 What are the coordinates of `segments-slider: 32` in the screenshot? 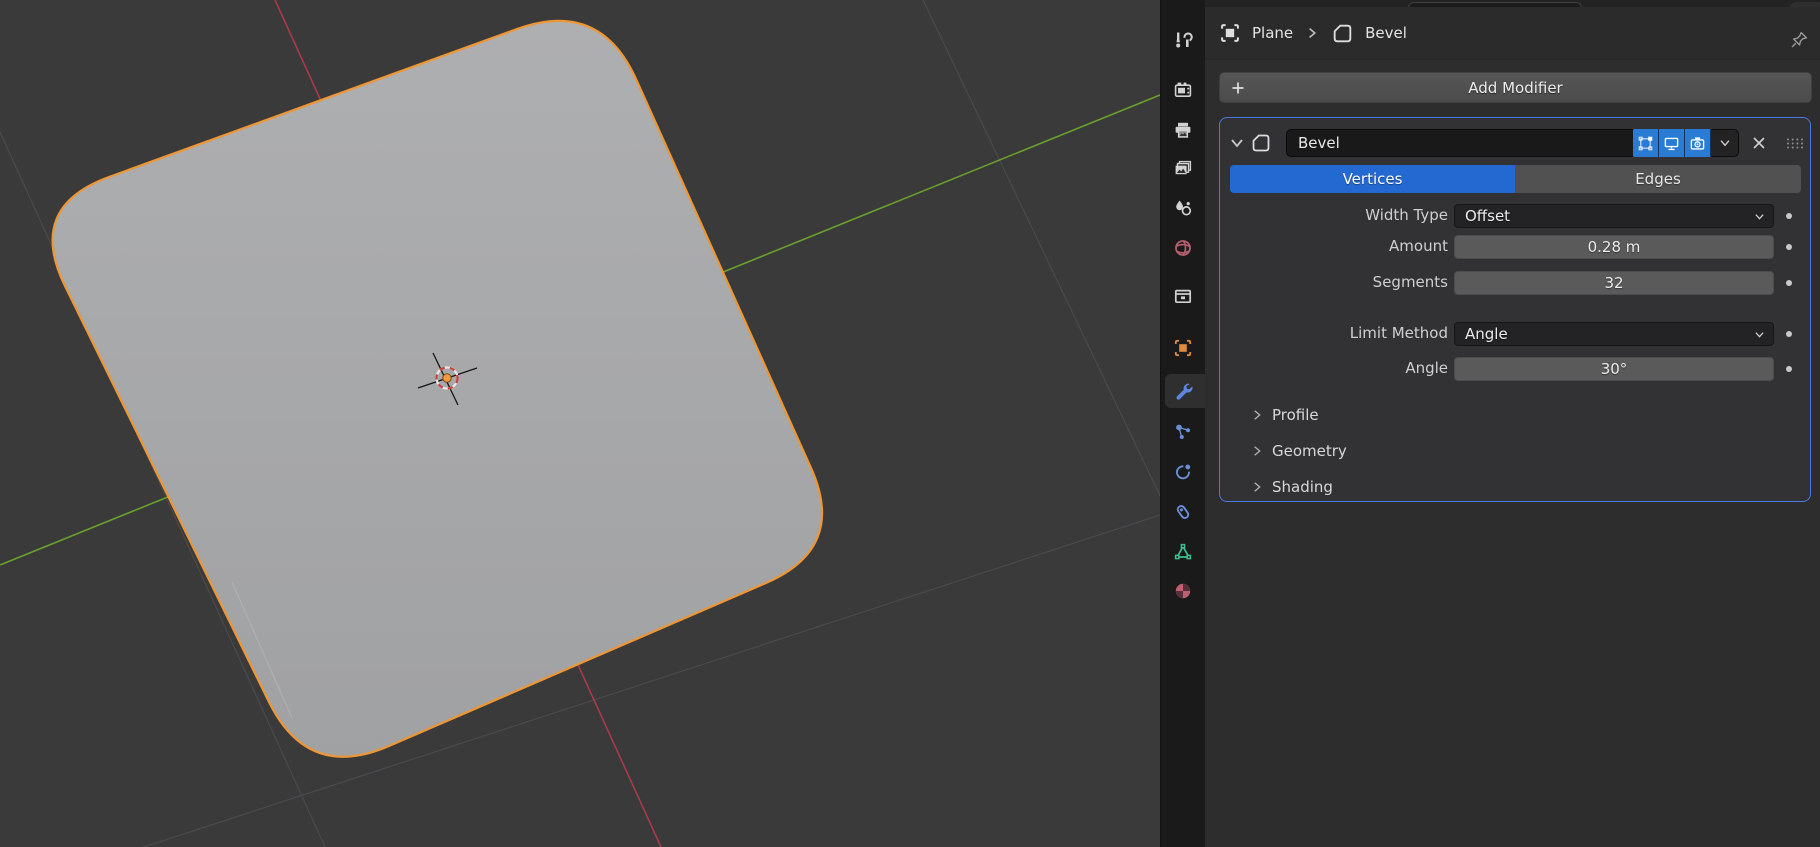 It's located at (1614, 283).